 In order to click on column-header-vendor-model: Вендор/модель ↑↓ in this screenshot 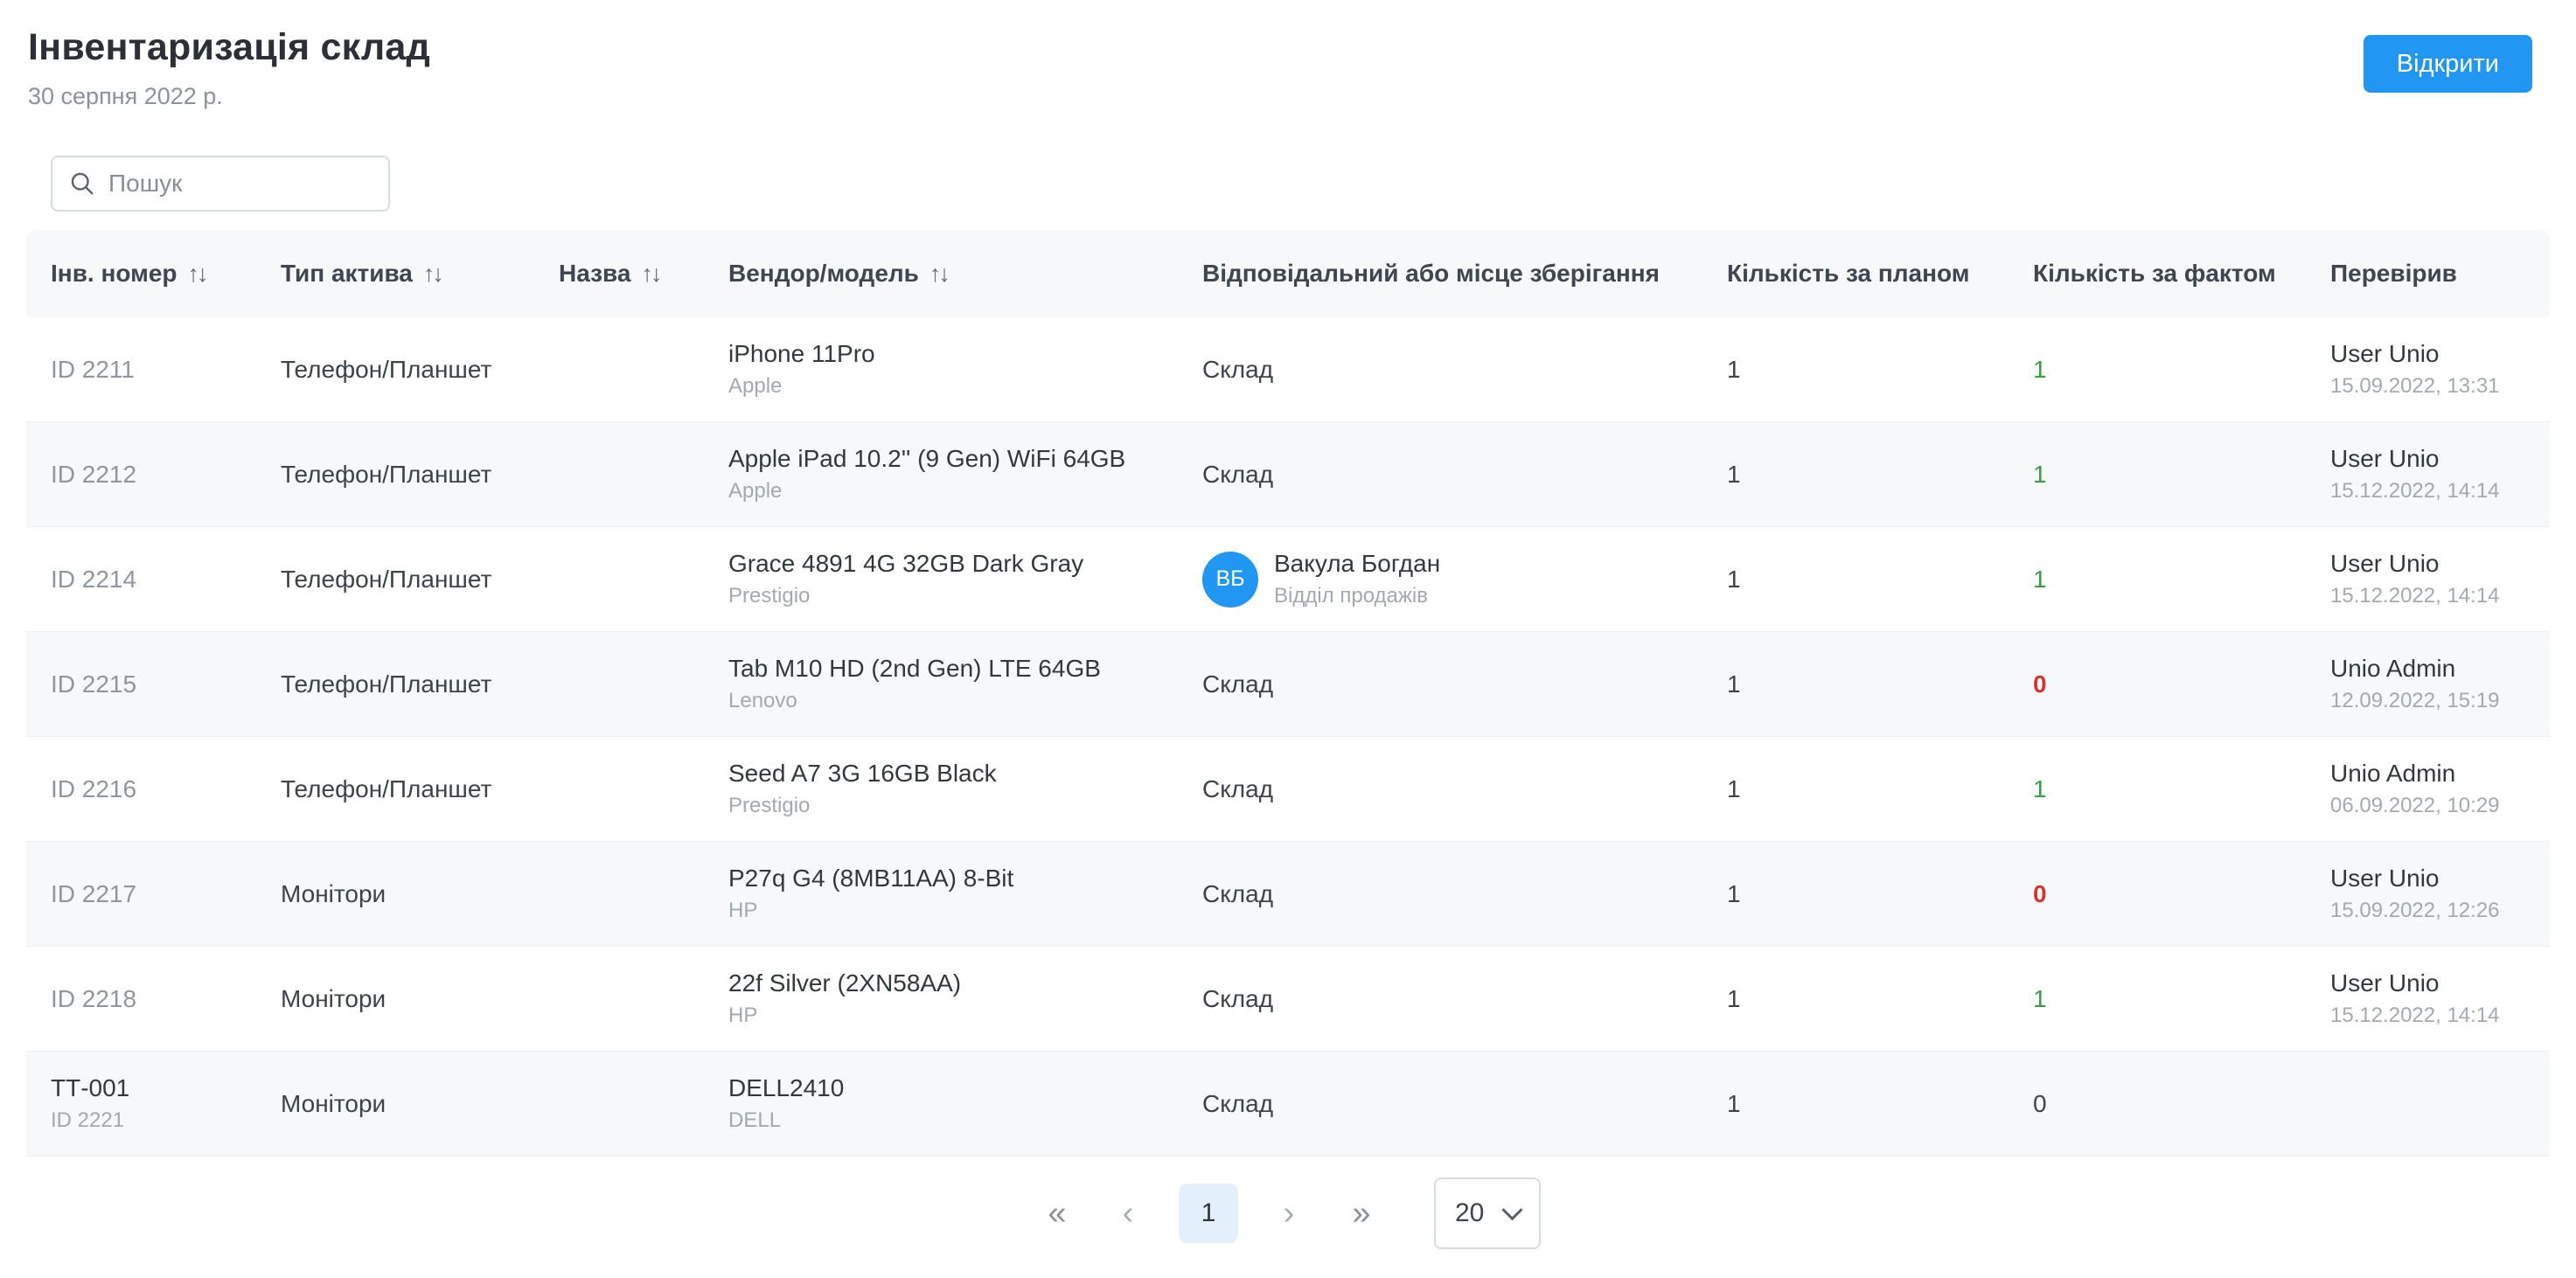, I will do `click(941, 274)`.